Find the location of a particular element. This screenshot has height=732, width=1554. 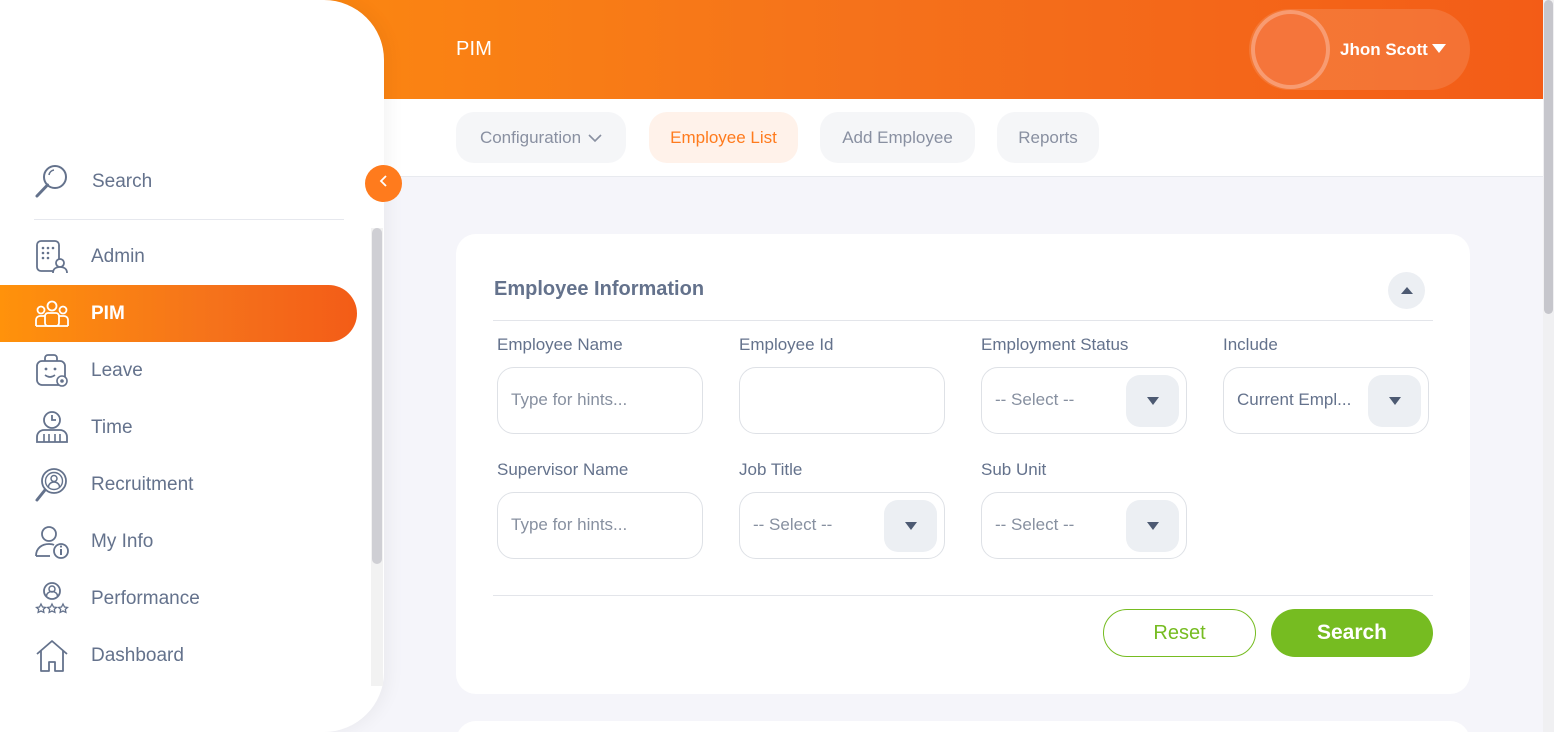

sidebar-item-dashboard: Dashboard is located at coordinates (178, 655).